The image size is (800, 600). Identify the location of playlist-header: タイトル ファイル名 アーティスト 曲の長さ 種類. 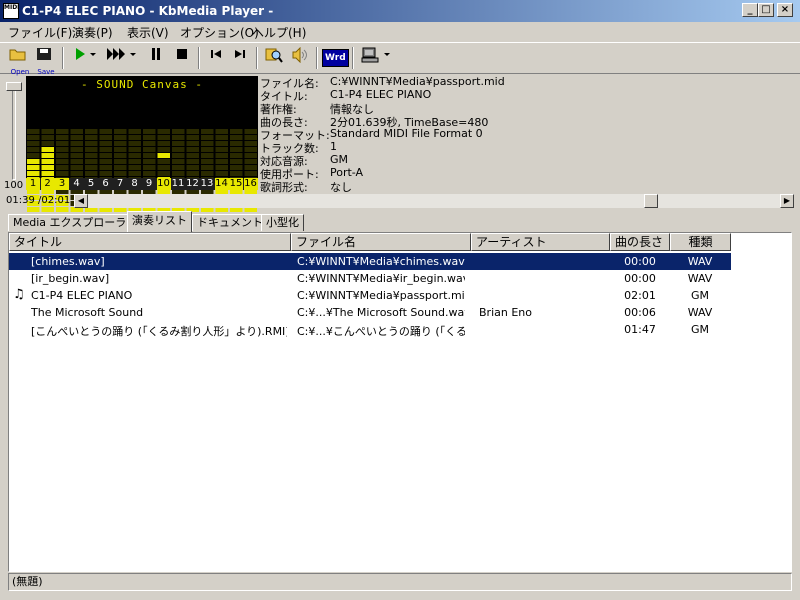
(400, 242).